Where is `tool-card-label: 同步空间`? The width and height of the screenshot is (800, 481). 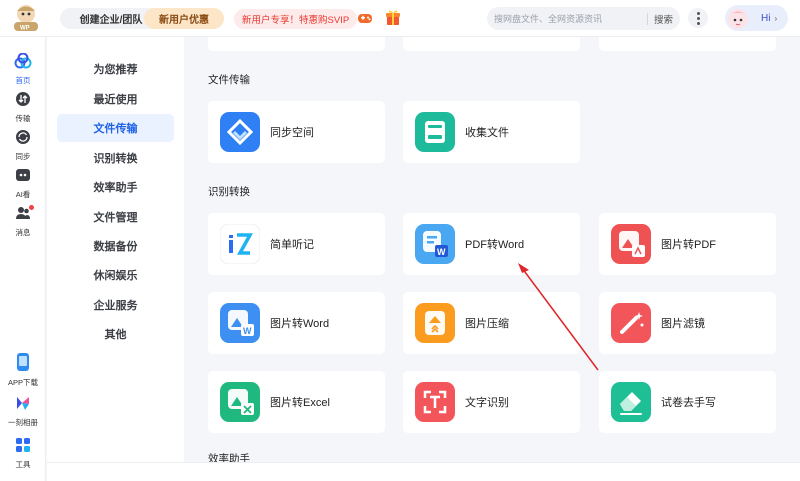
tool-card-label: 同步空间 is located at coordinates (292, 133).